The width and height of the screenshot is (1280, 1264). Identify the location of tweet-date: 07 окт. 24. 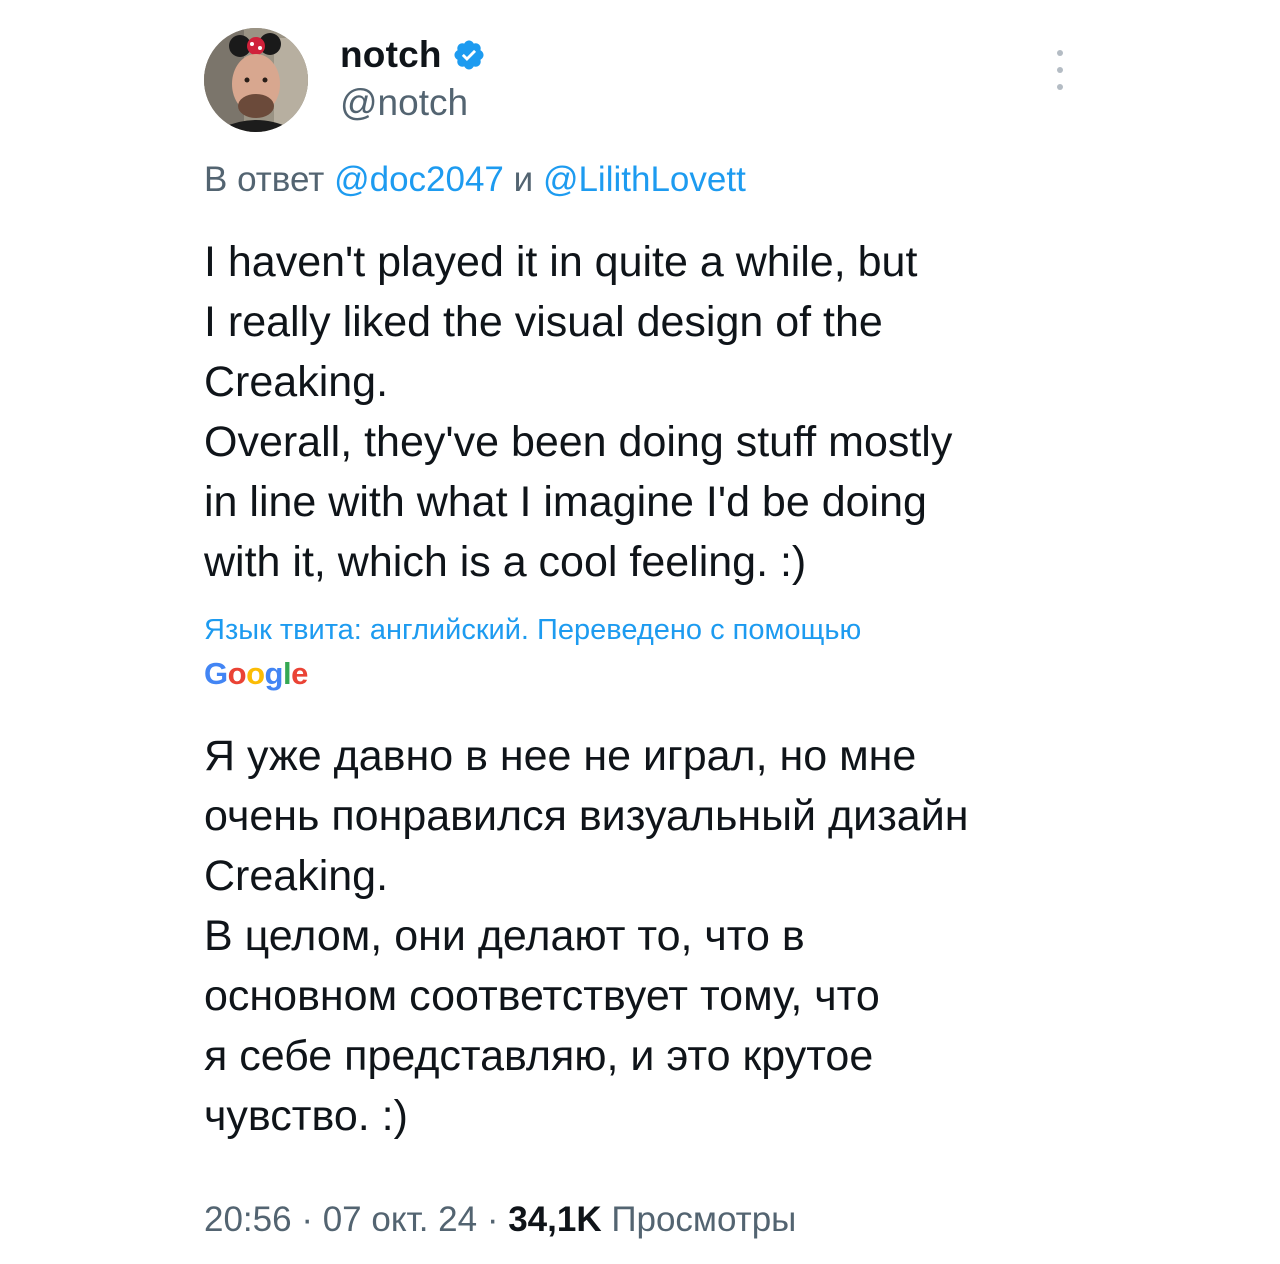
(400, 1219).